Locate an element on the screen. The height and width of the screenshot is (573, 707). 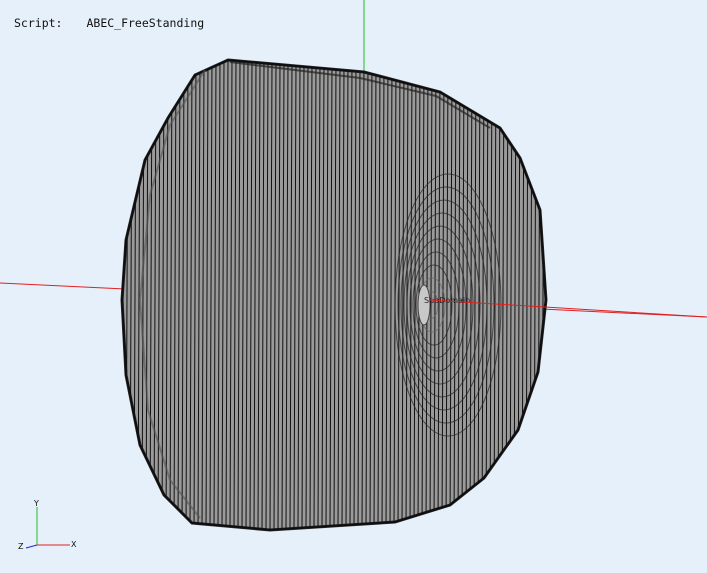
script-info: Script: ABEC_FreeStanding is located at coordinates (109, 23).